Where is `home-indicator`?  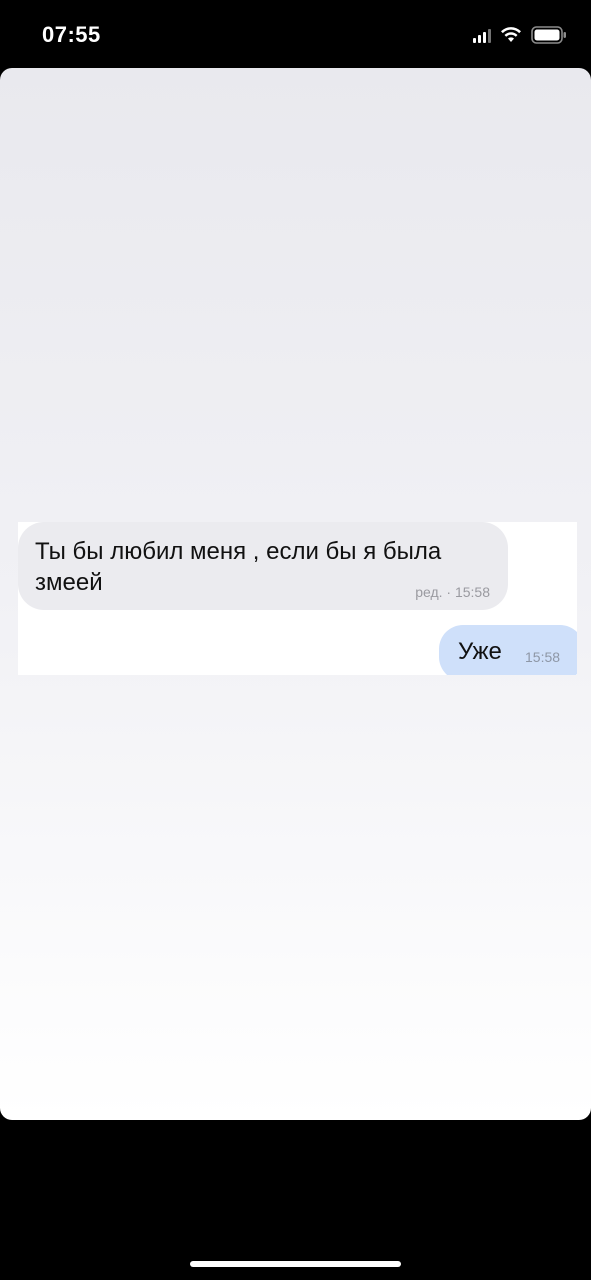 home-indicator is located at coordinates (295, 1264).